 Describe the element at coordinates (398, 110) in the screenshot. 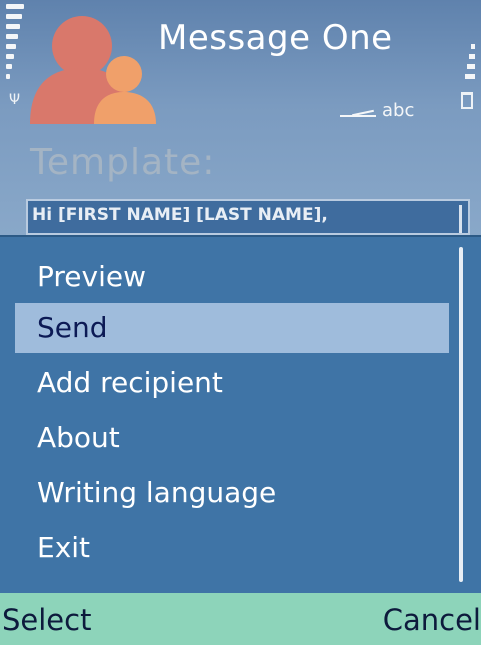

I see `input-mode-label: abc` at that location.